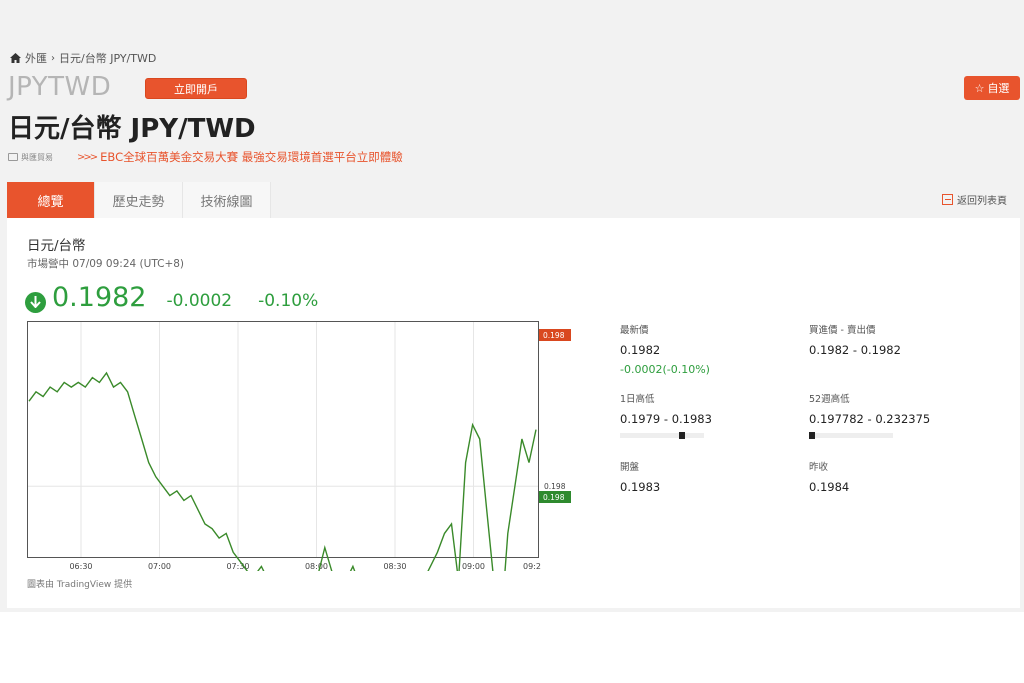  I want to click on x-tick-label: 09:2, so click(532, 566).